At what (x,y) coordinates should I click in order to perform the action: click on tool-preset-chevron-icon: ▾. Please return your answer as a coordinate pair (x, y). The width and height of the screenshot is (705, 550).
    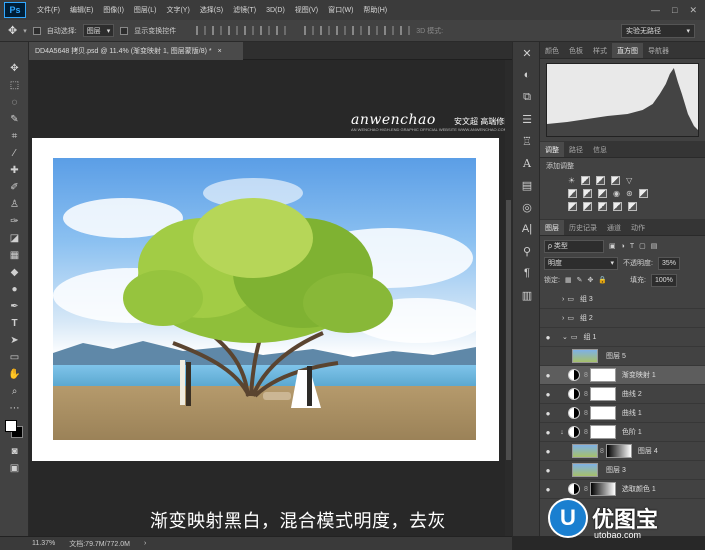
    Looking at the image, I should click on (25, 31).